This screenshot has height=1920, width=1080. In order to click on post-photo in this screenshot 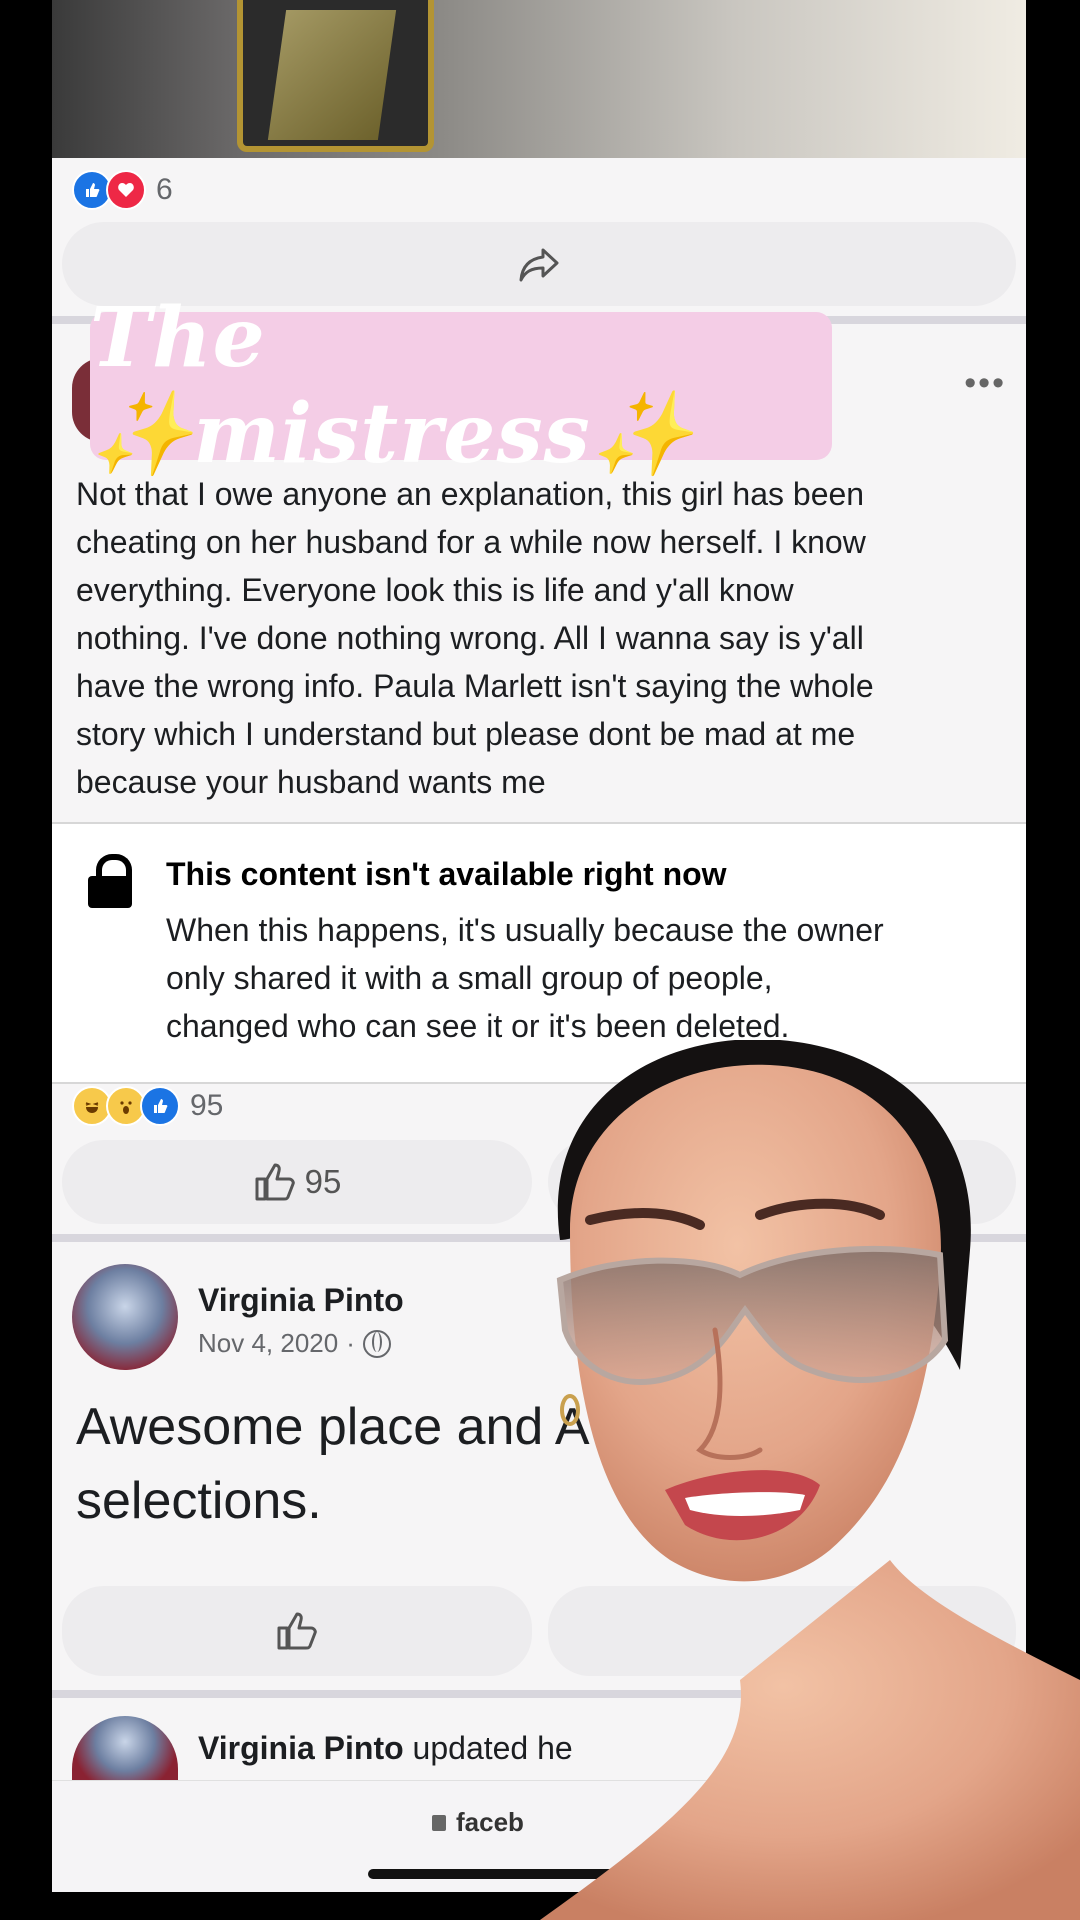, I will do `click(539, 79)`.